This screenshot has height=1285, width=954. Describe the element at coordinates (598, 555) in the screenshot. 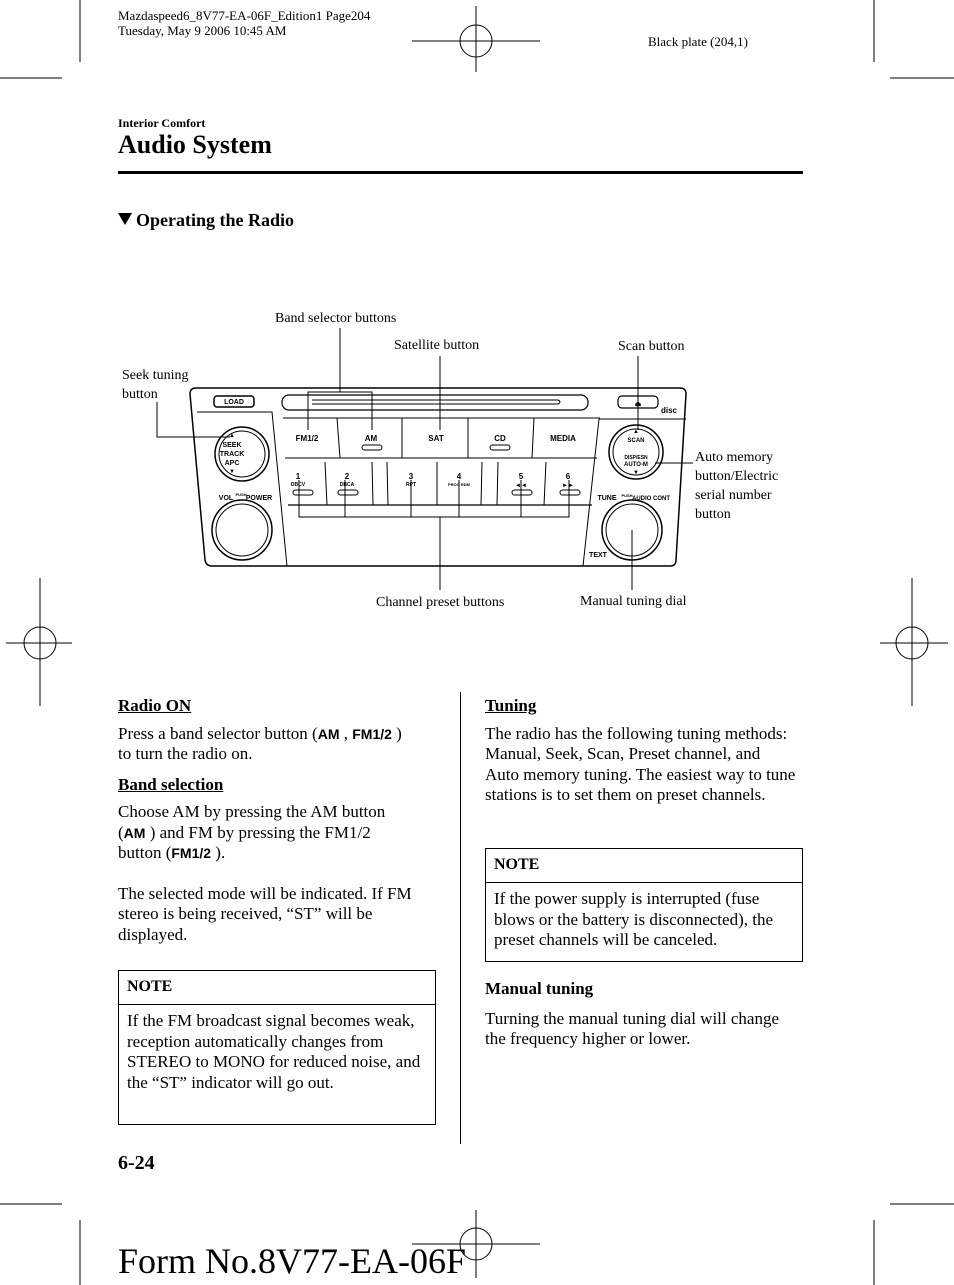

I see `text-label: TEXT` at that location.